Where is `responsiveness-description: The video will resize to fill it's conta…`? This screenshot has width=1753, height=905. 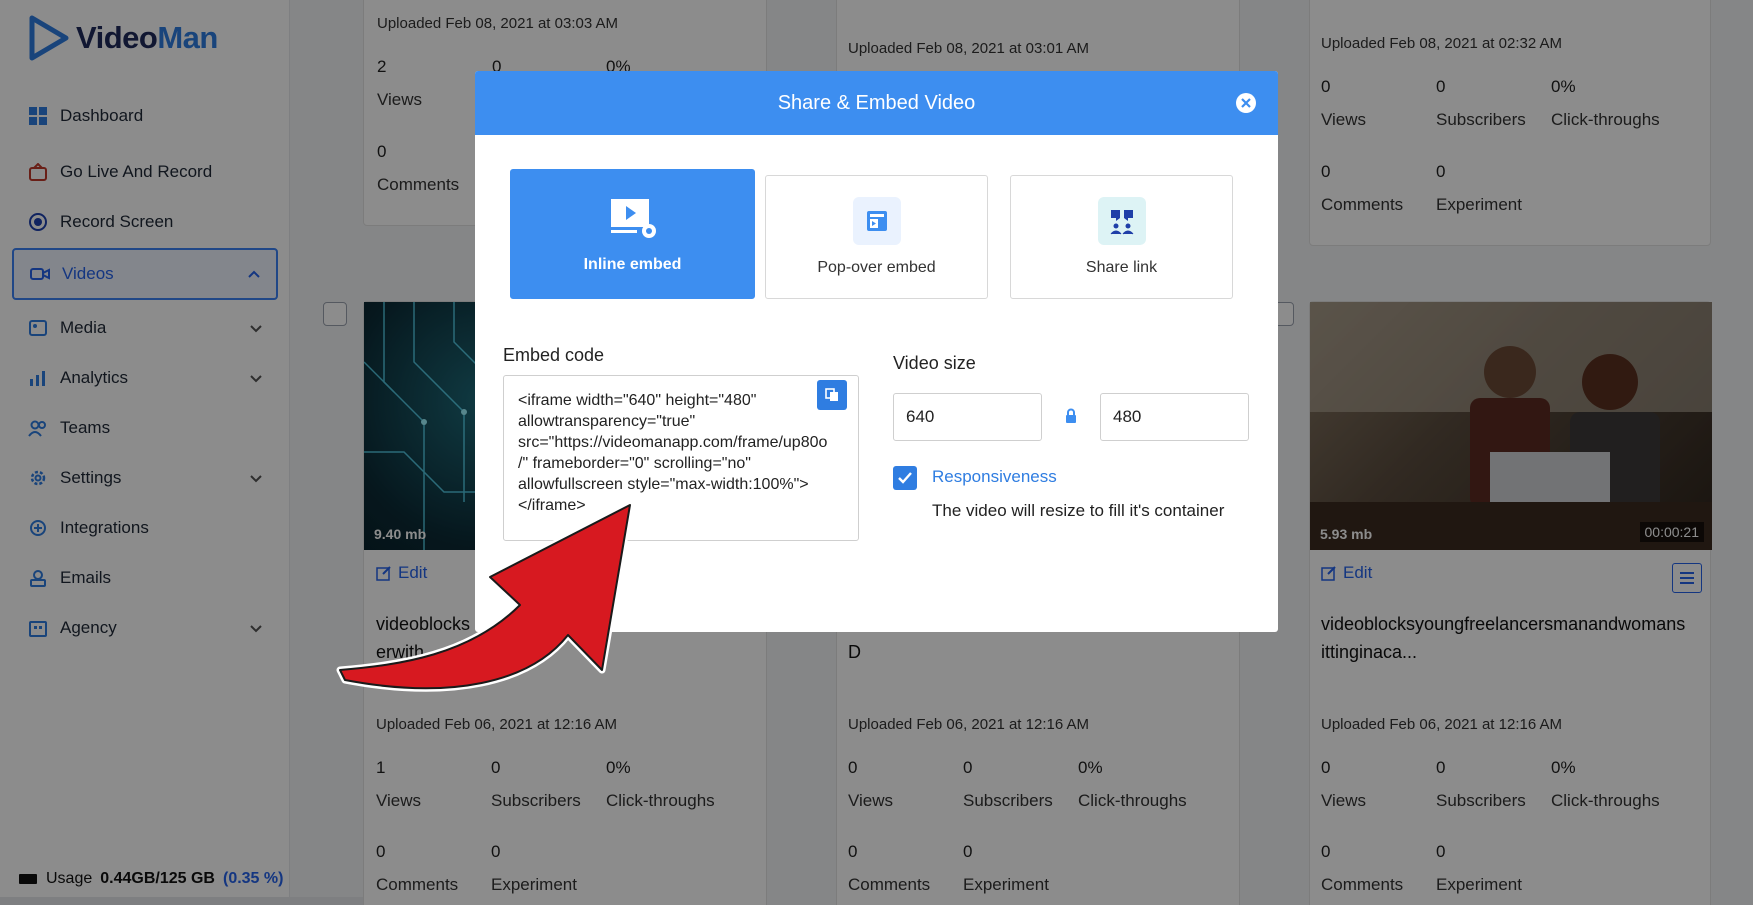 responsiveness-description: The video will resize to fill it's conta… is located at coordinates (1078, 510).